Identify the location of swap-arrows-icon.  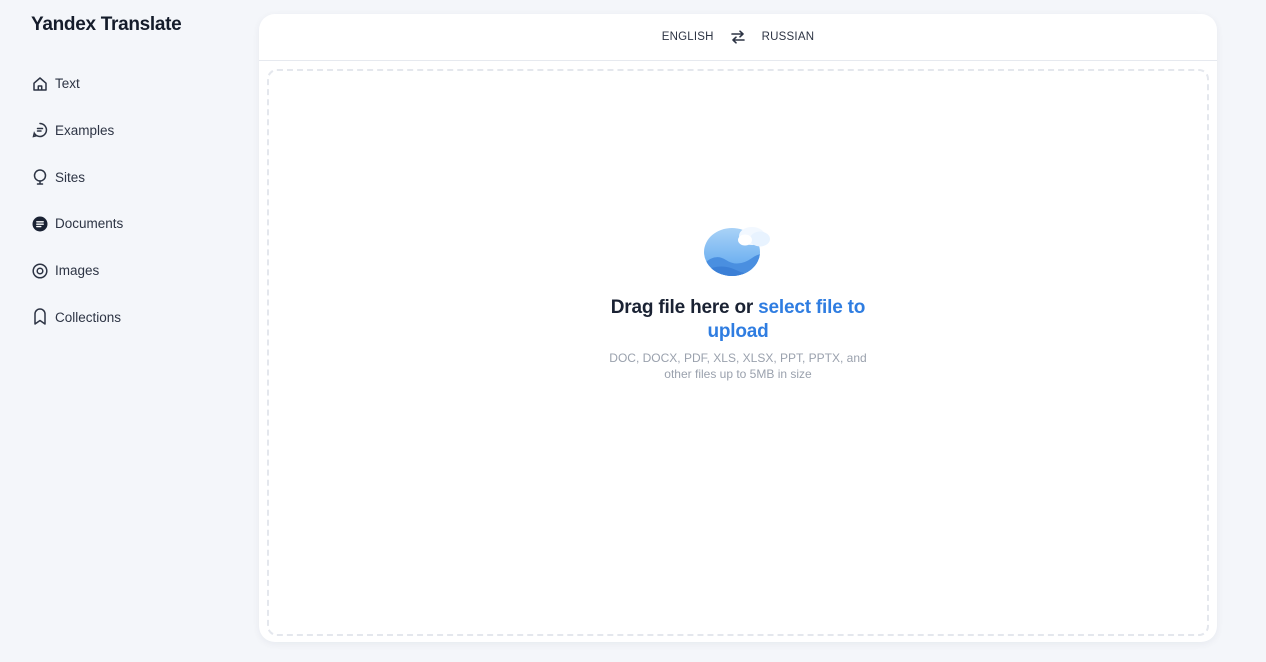
(738, 37).